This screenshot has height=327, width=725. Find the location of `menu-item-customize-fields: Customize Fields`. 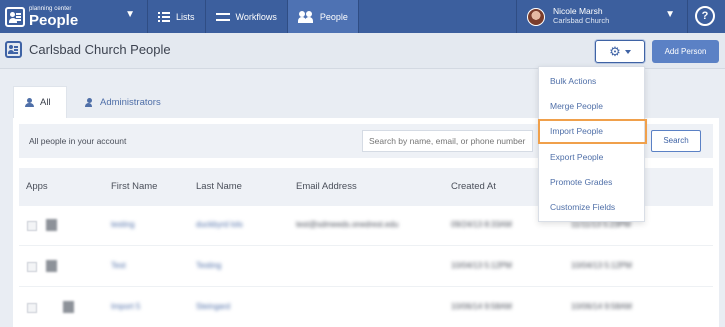

menu-item-customize-fields: Customize Fields is located at coordinates (591, 207).